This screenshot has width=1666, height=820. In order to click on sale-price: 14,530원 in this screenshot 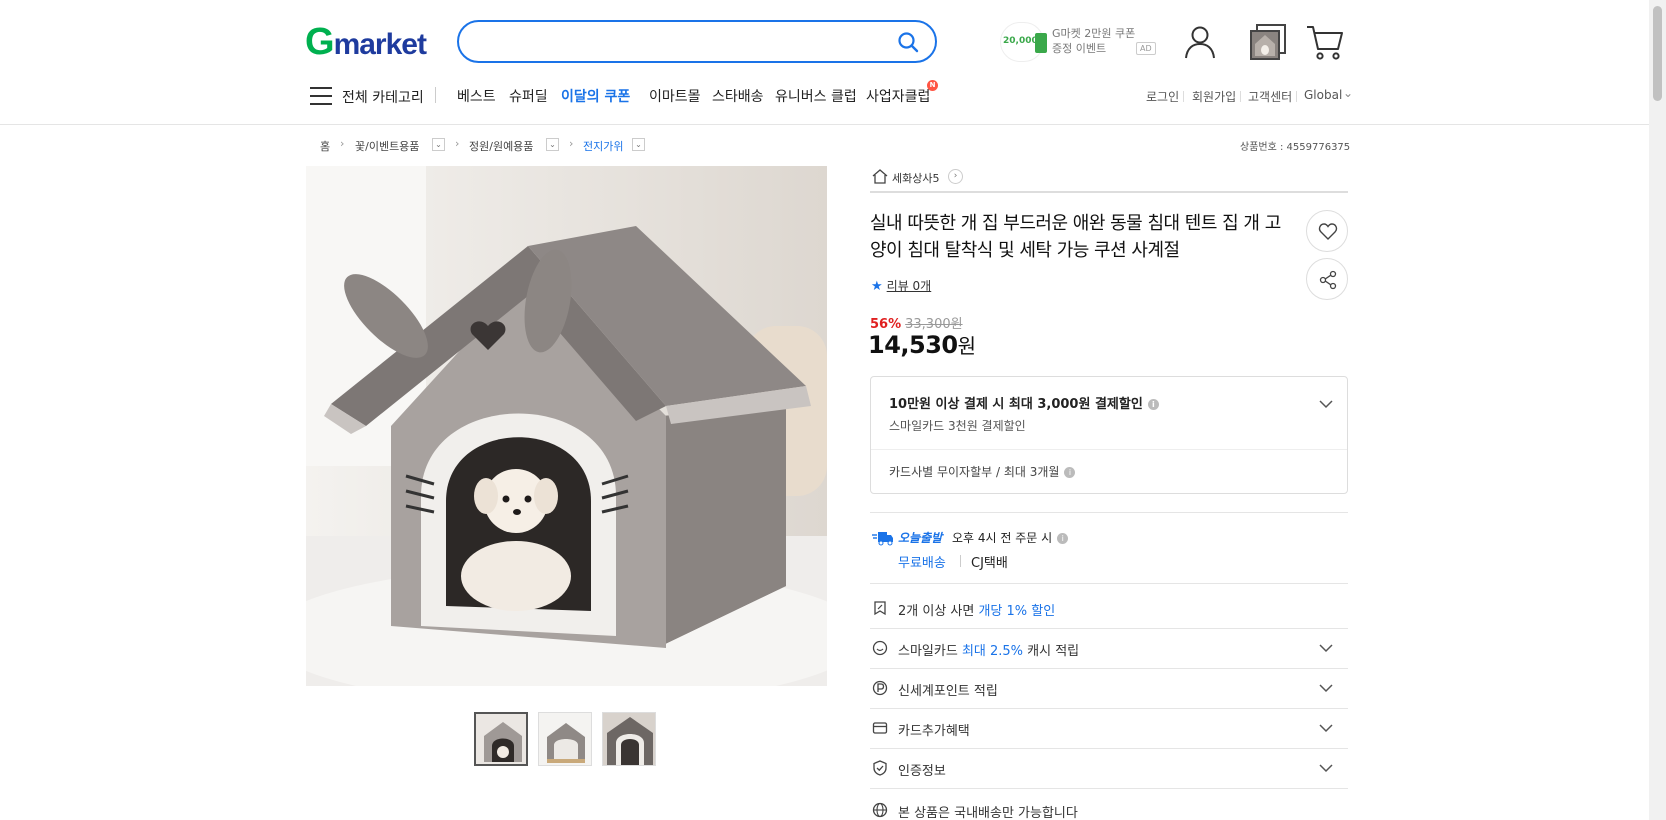, I will do `click(922, 345)`.